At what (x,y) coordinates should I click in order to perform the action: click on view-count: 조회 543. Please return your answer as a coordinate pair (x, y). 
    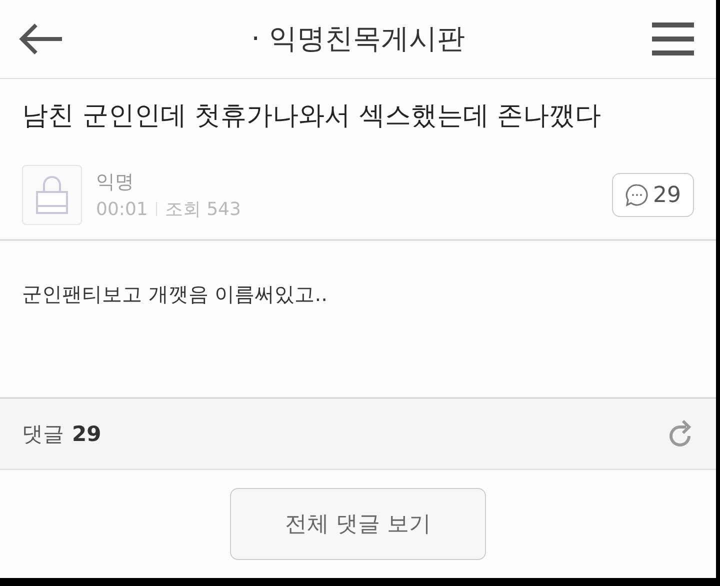
    Looking at the image, I should click on (202, 209).